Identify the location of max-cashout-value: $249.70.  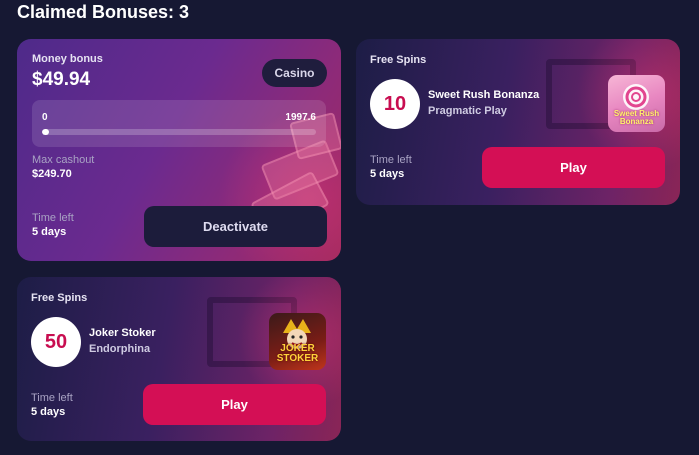
(52, 174).